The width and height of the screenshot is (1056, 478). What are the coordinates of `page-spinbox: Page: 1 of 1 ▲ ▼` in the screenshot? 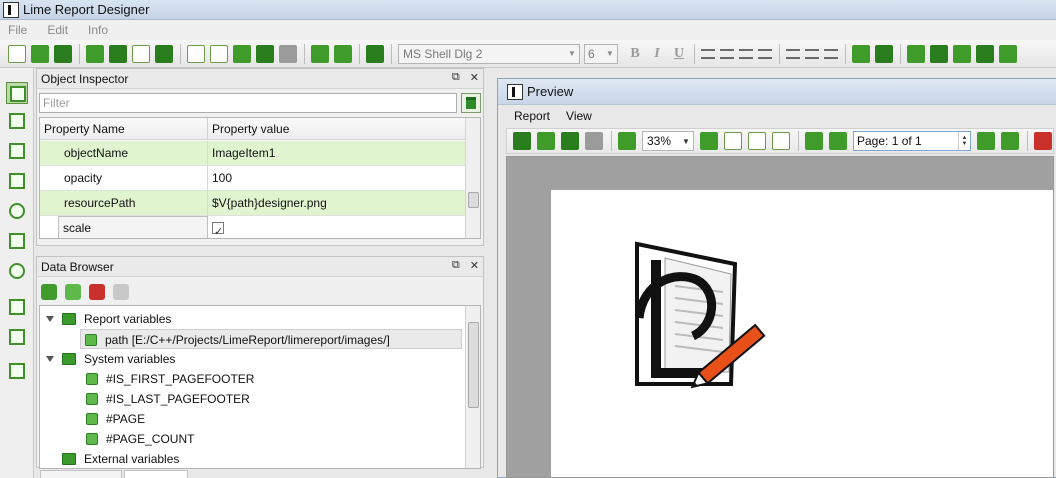 It's located at (912, 141).